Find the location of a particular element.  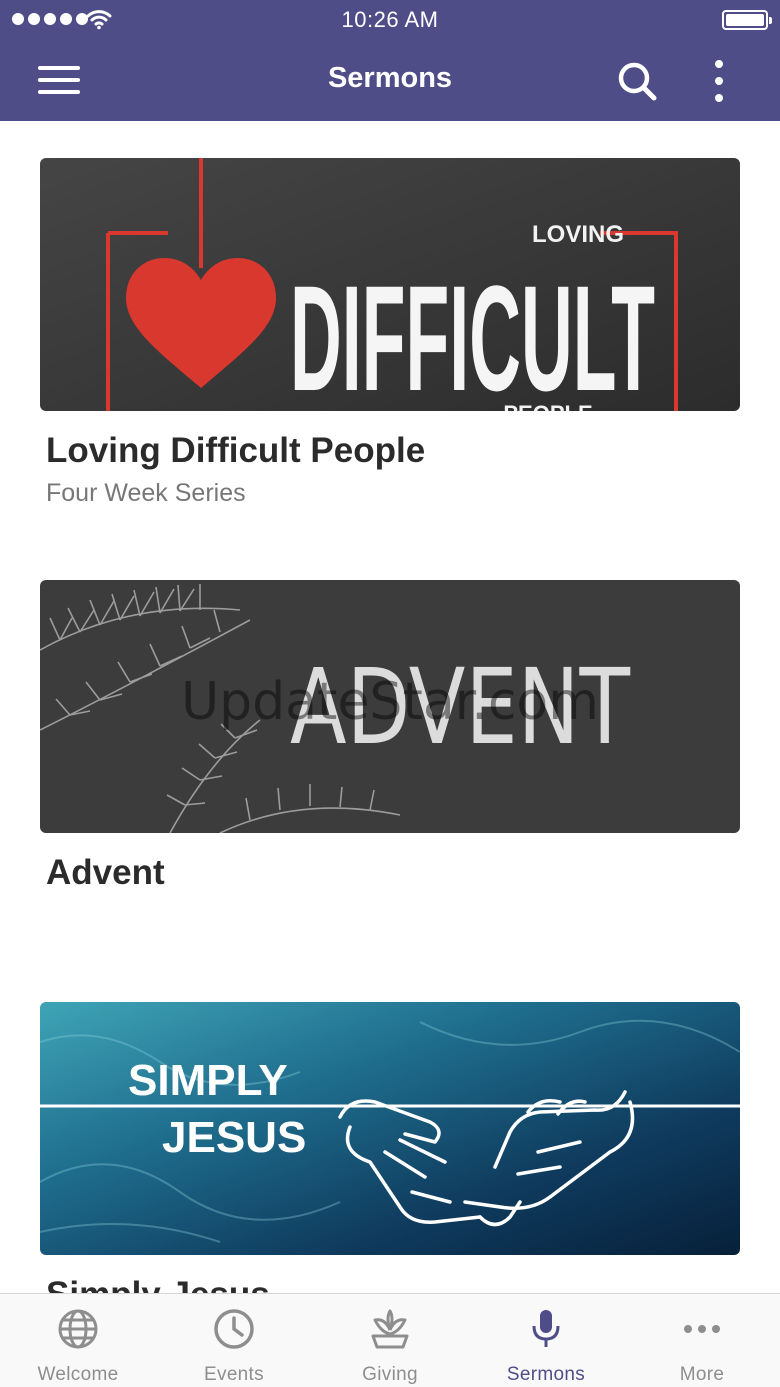

tab-sermons: Sermons is located at coordinates (546, 1340).